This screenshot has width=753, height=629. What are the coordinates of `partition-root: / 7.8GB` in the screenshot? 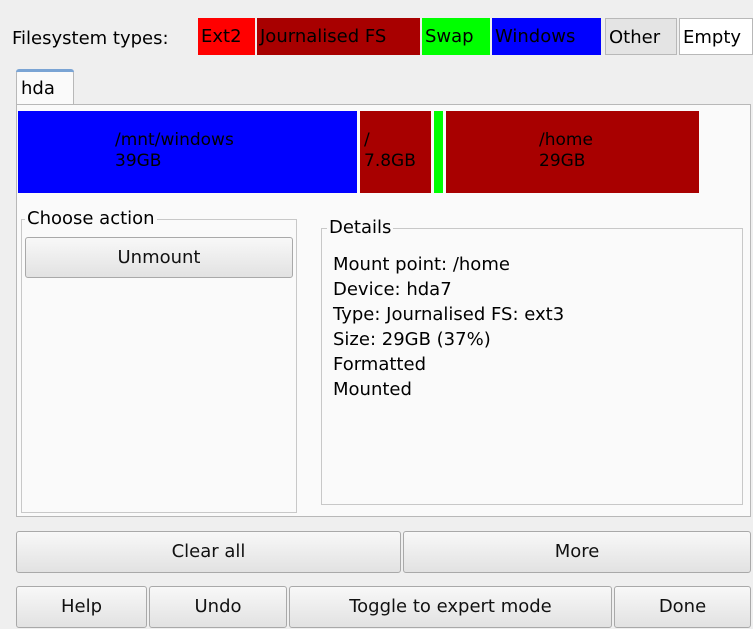 It's located at (395, 152).